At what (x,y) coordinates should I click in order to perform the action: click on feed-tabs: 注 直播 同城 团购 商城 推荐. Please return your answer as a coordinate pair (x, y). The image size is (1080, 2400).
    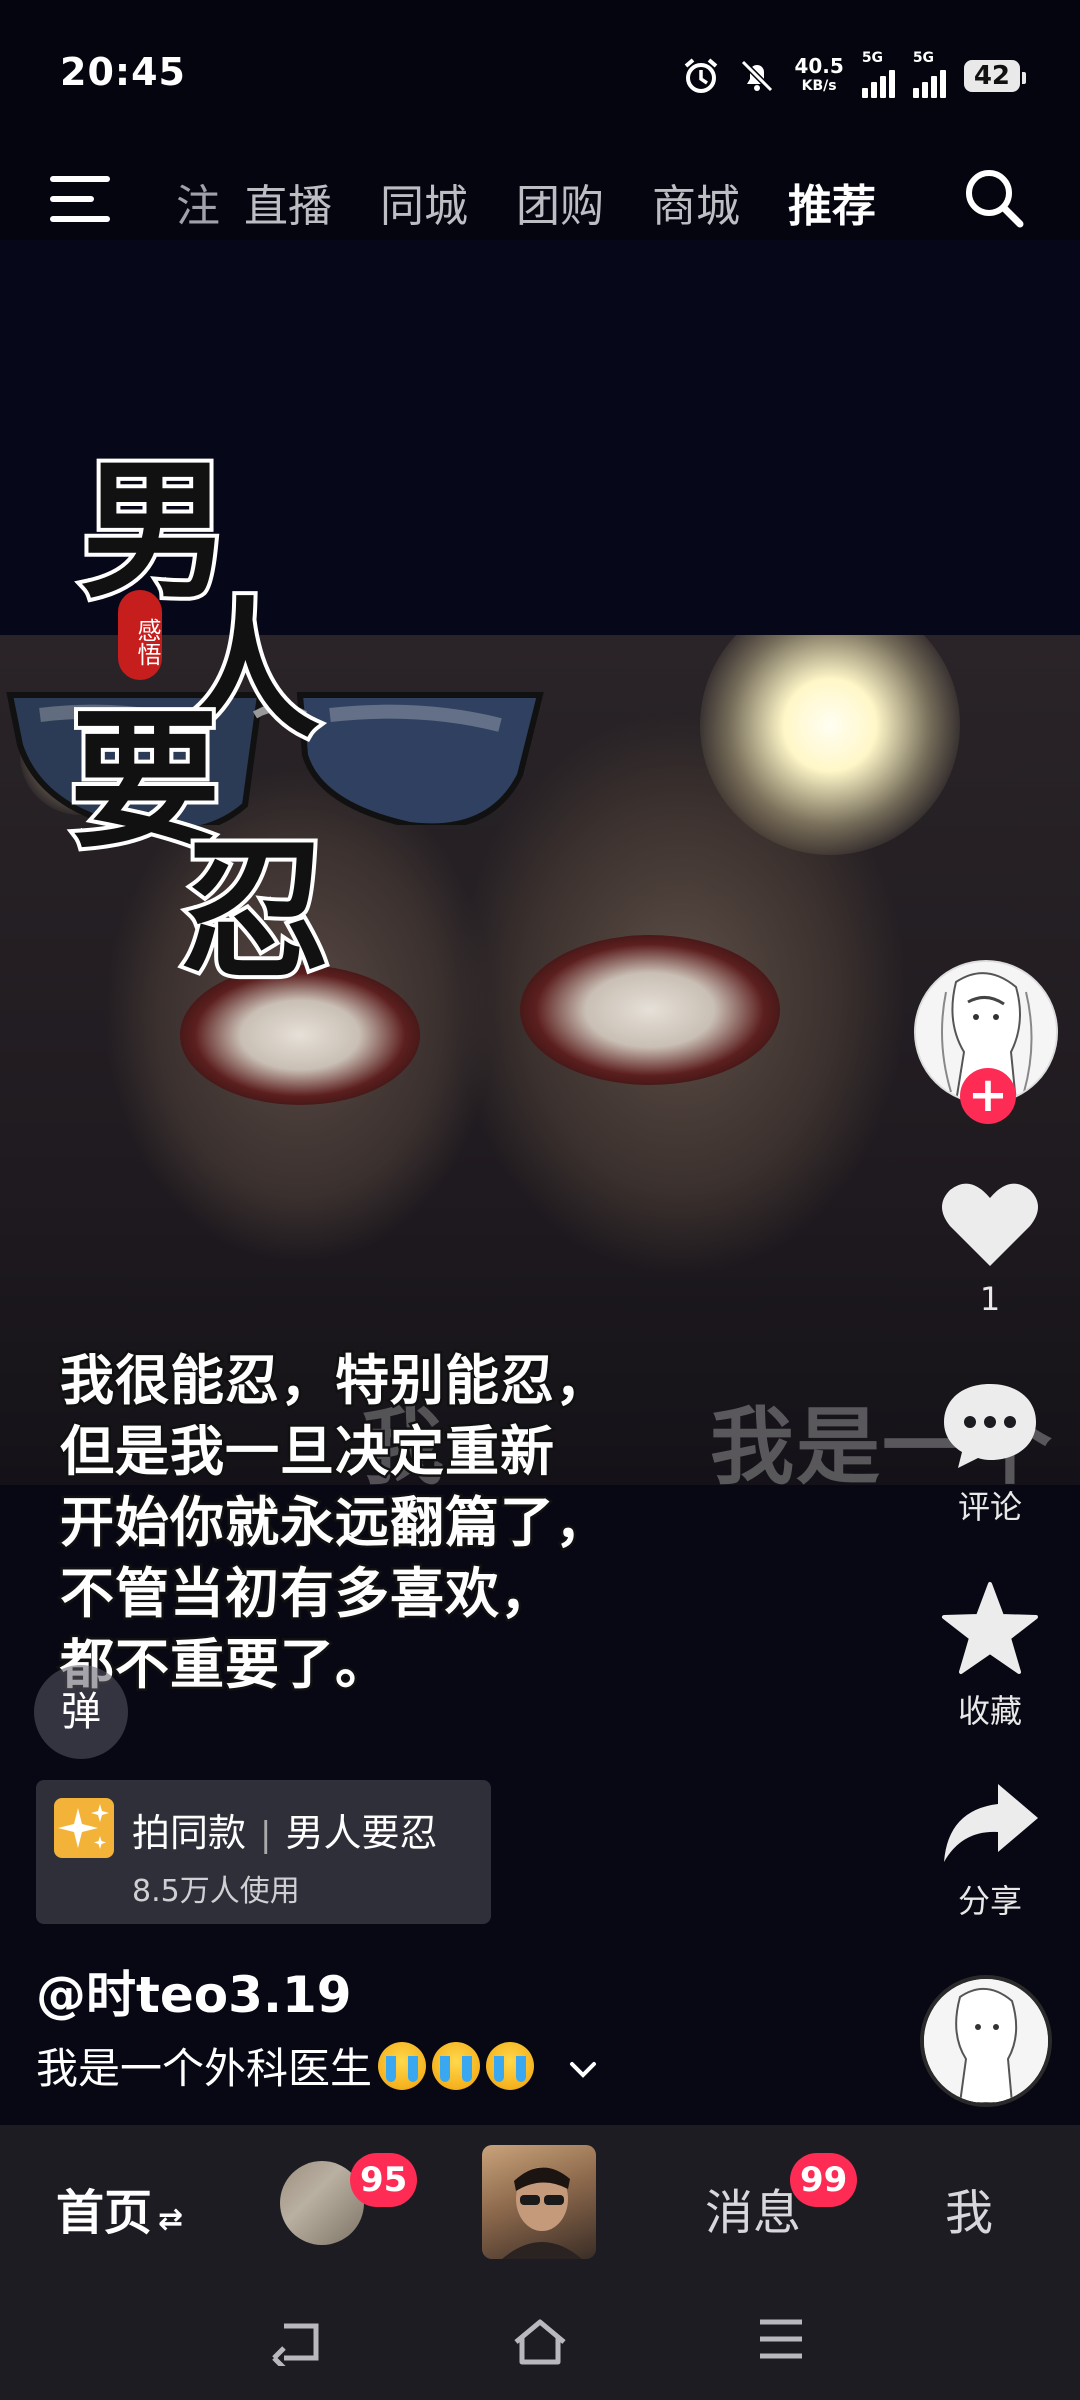
    Looking at the image, I should click on (515, 202).